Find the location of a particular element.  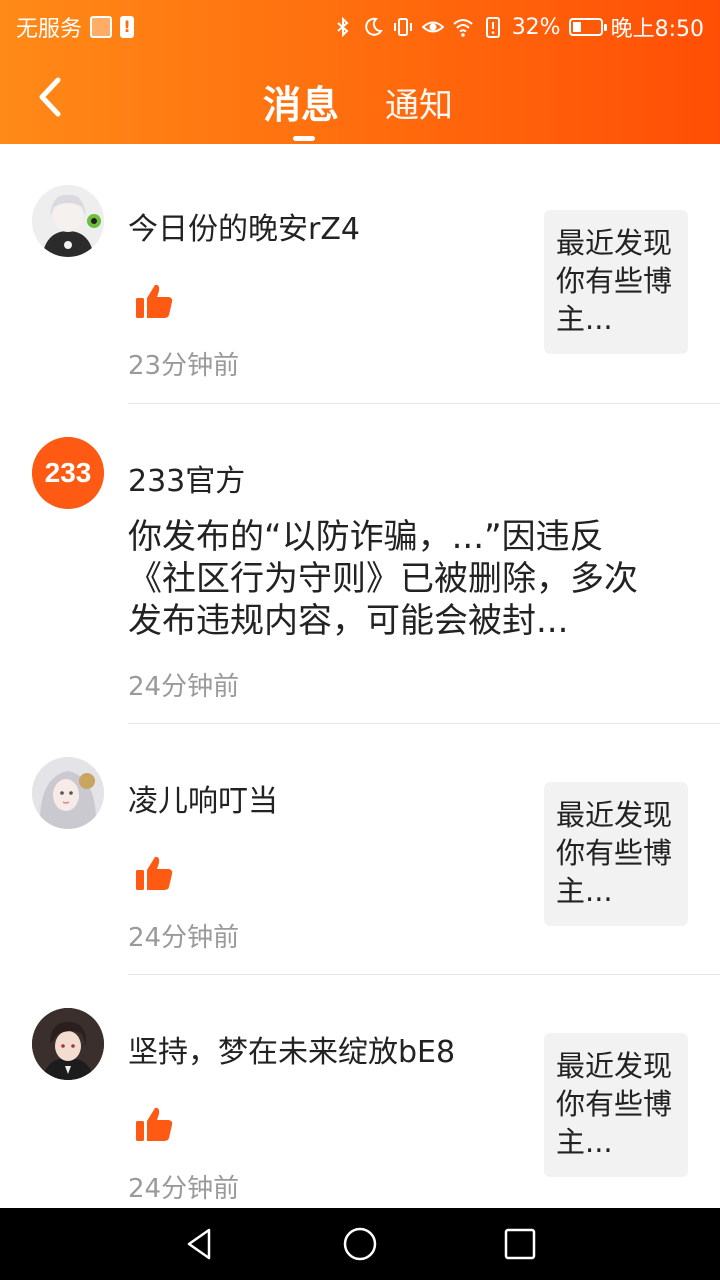

moon-icon is located at coordinates (373, 26).